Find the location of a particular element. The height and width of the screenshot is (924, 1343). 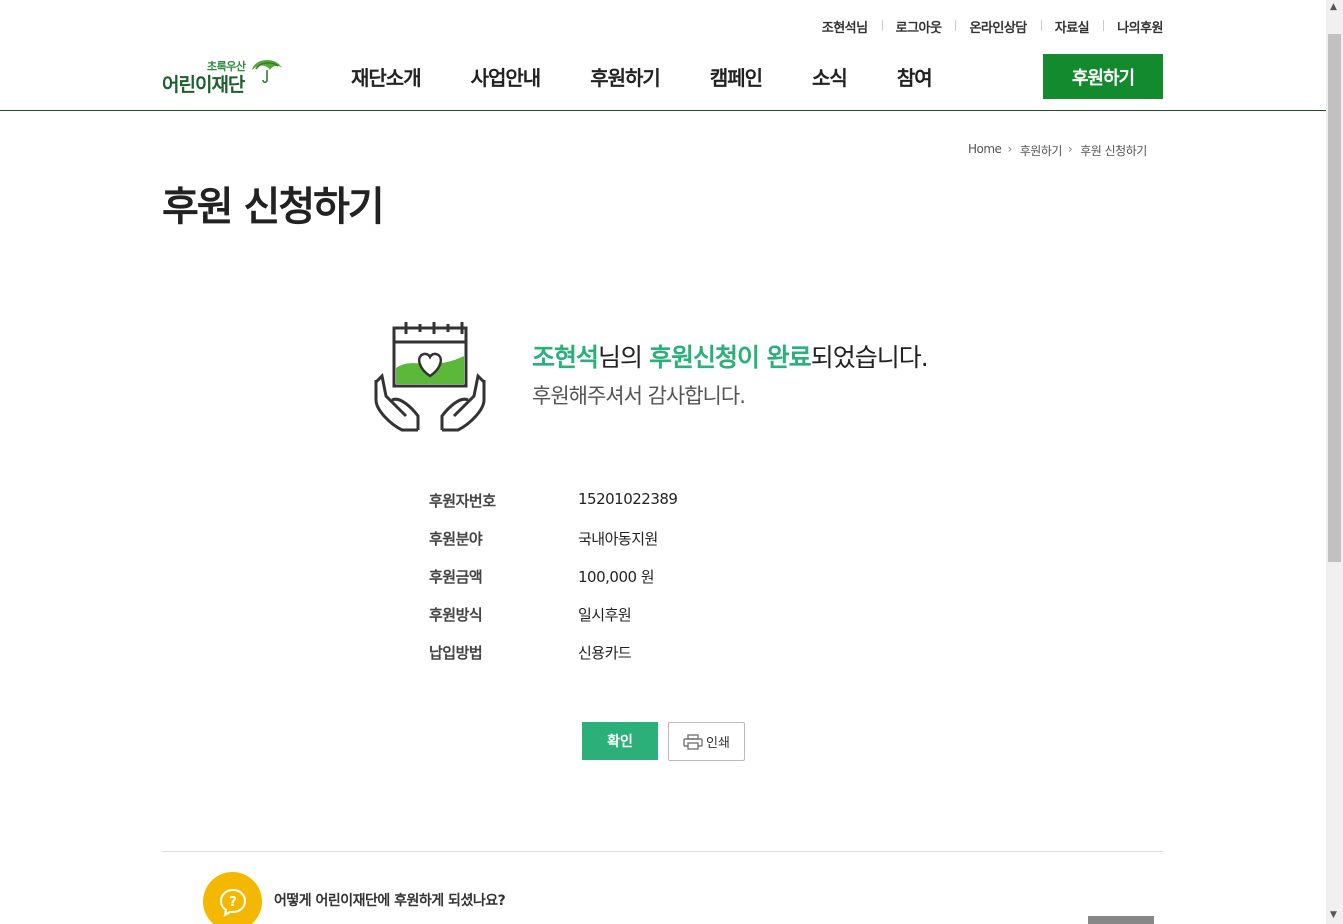

nav-campaign: 캠페인 is located at coordinates (736, 76).